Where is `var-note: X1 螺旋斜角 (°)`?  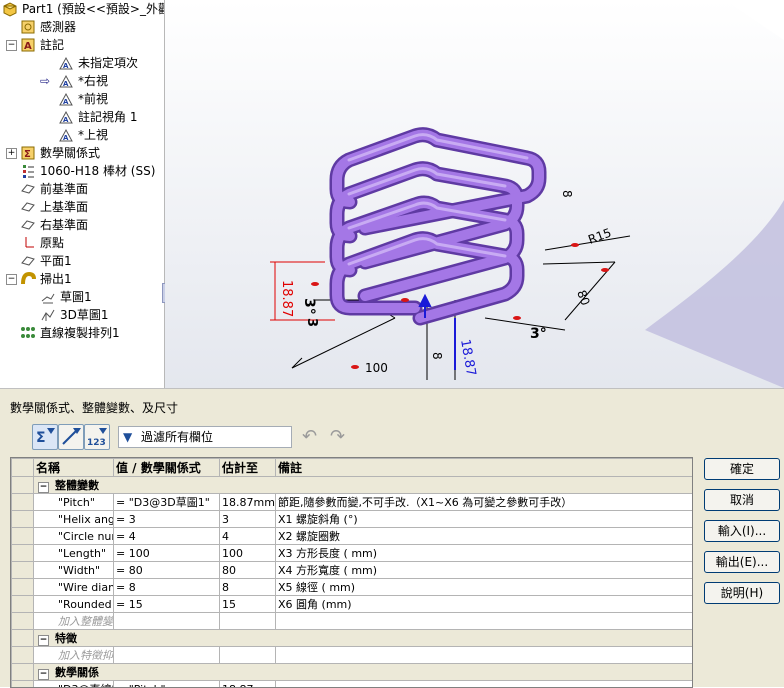 var-note: X1 螺旋斜角 (°) is located at coordinates (484, 519).